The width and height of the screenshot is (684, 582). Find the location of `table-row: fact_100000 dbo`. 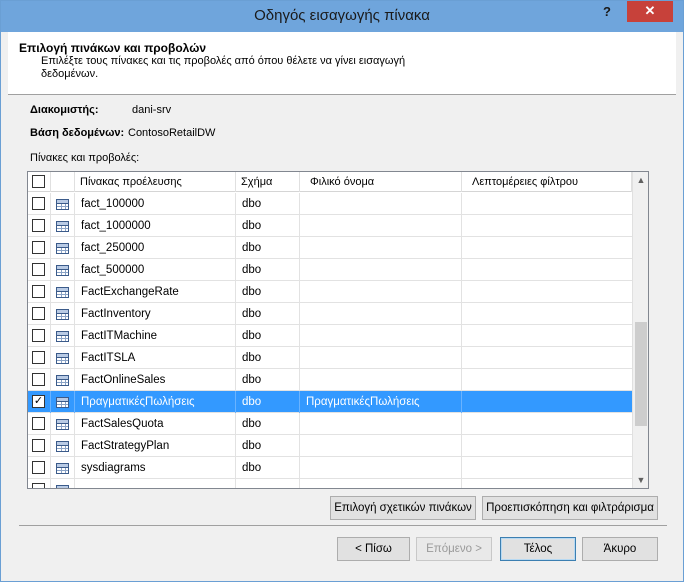

table-row: fact_100000 dbo is located at coordinates (330, 204).